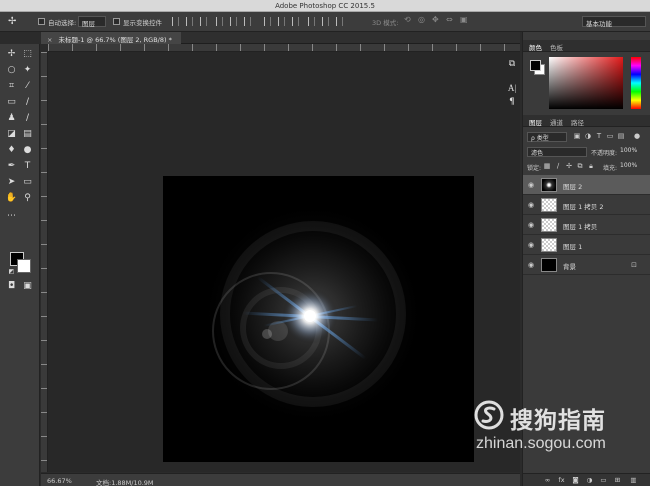 The height and width of the screenshot is (486, 650). Describe the element at coordinates (535, 65) in the screenshot. I see `color-fg-swatch` at that location.